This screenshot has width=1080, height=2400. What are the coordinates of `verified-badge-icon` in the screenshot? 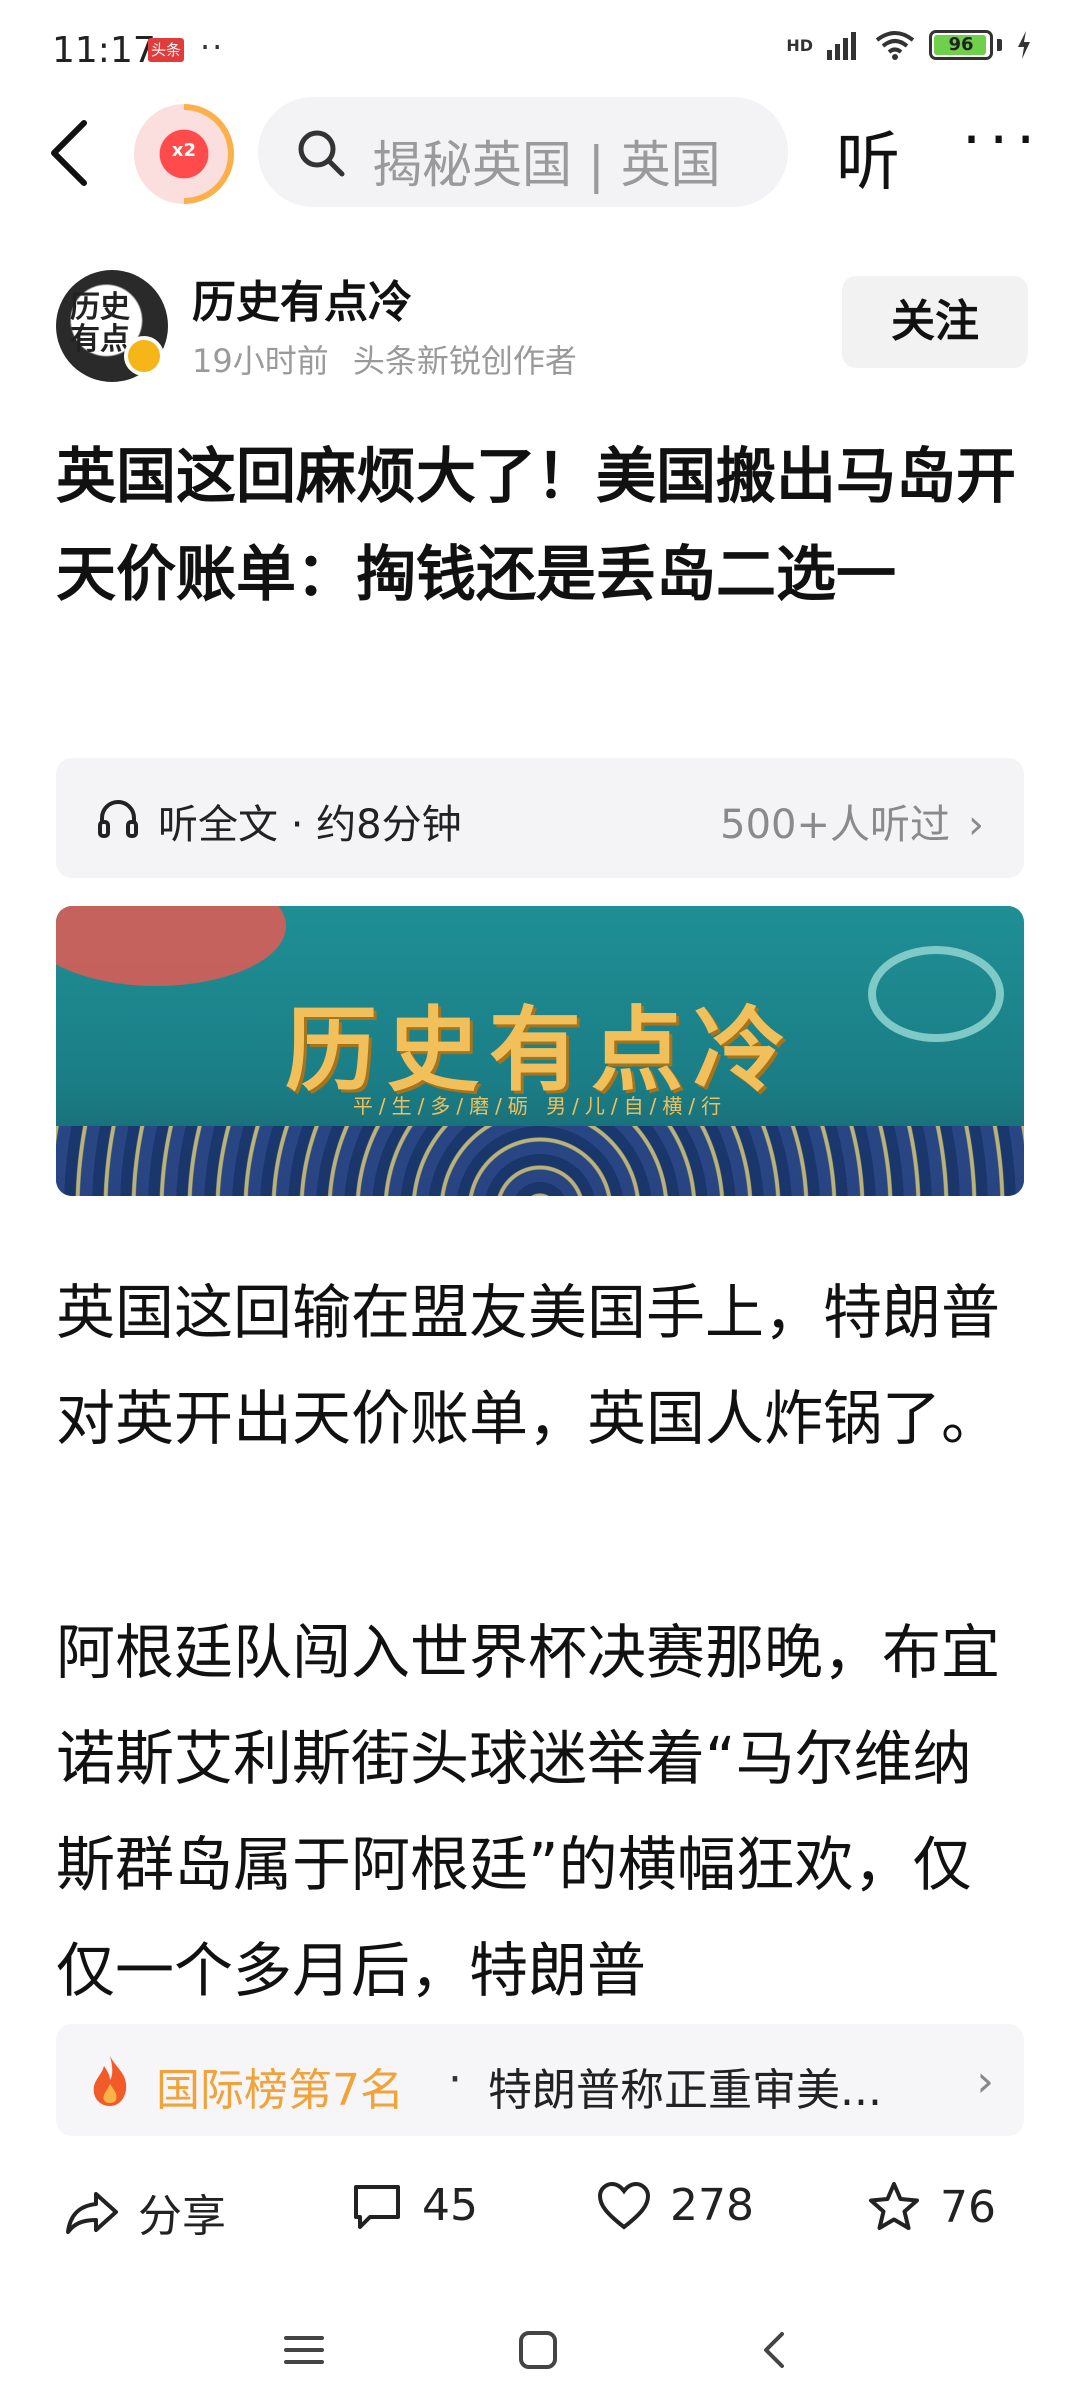 It's located at (144, 356).